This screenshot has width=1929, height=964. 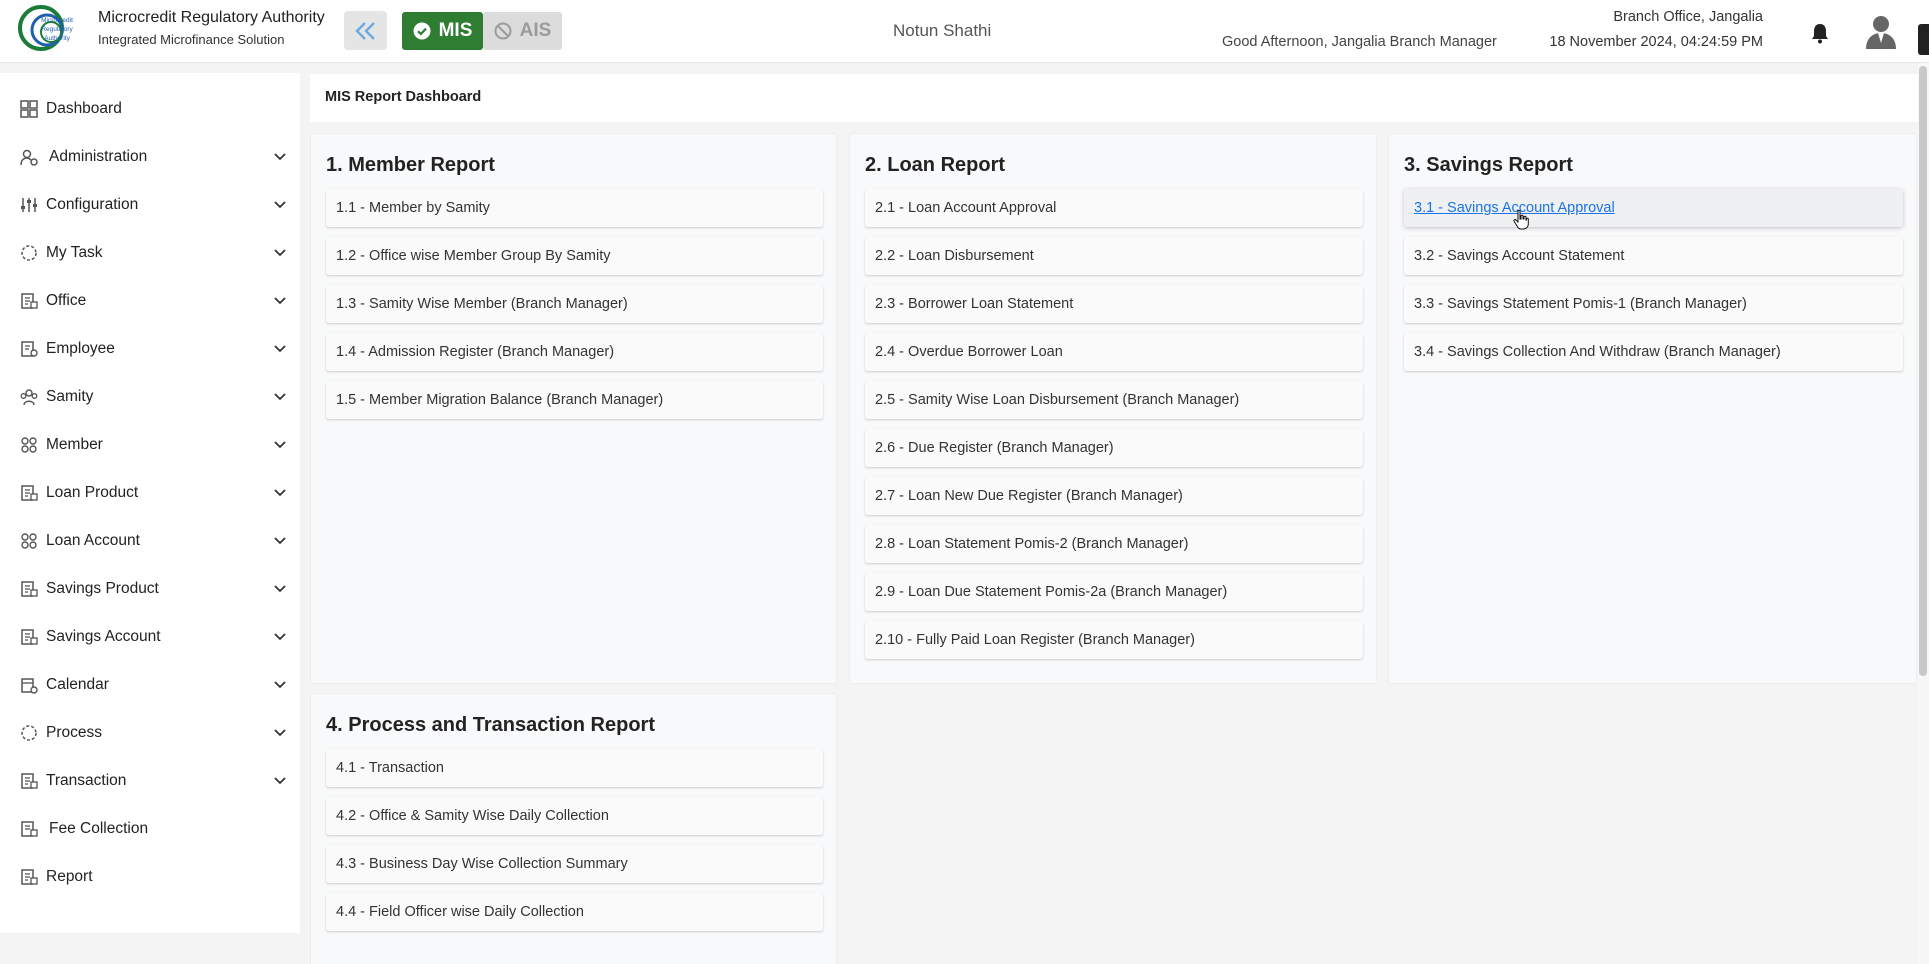 What do you see at coordinates (935, 165) in the screenshot?
I see `report-section-title: 2. Loan Report` at bounding box center [935, 165].